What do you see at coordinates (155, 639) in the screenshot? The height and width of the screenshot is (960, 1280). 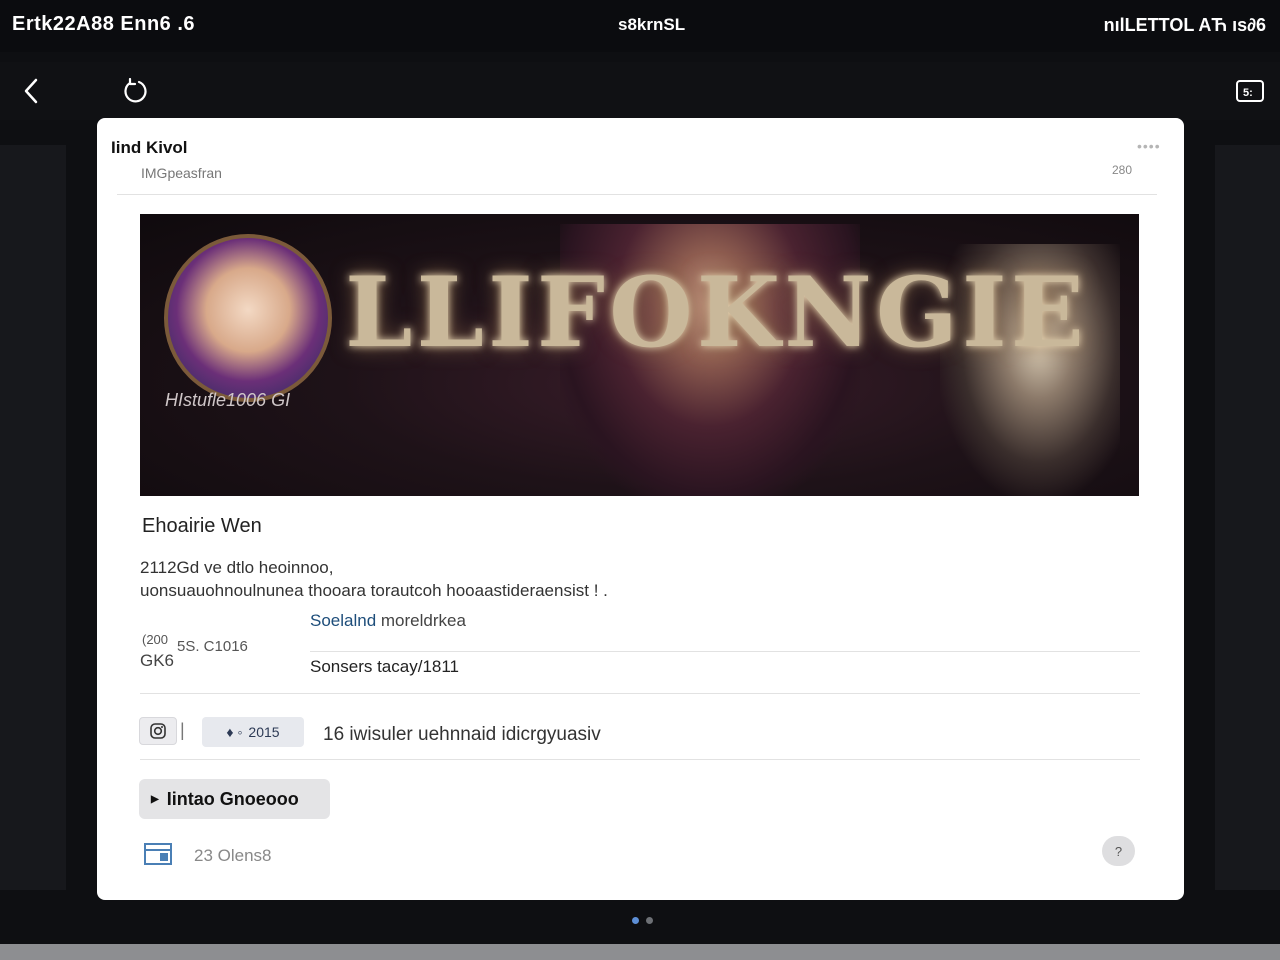 I see `meta-small: (200` at bounding box center [155, 639].